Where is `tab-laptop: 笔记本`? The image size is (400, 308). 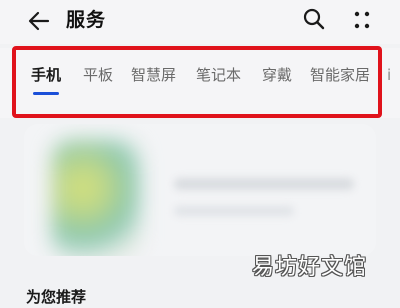 tab-laptop: 笔记本 is located at coordinates (218, 75).